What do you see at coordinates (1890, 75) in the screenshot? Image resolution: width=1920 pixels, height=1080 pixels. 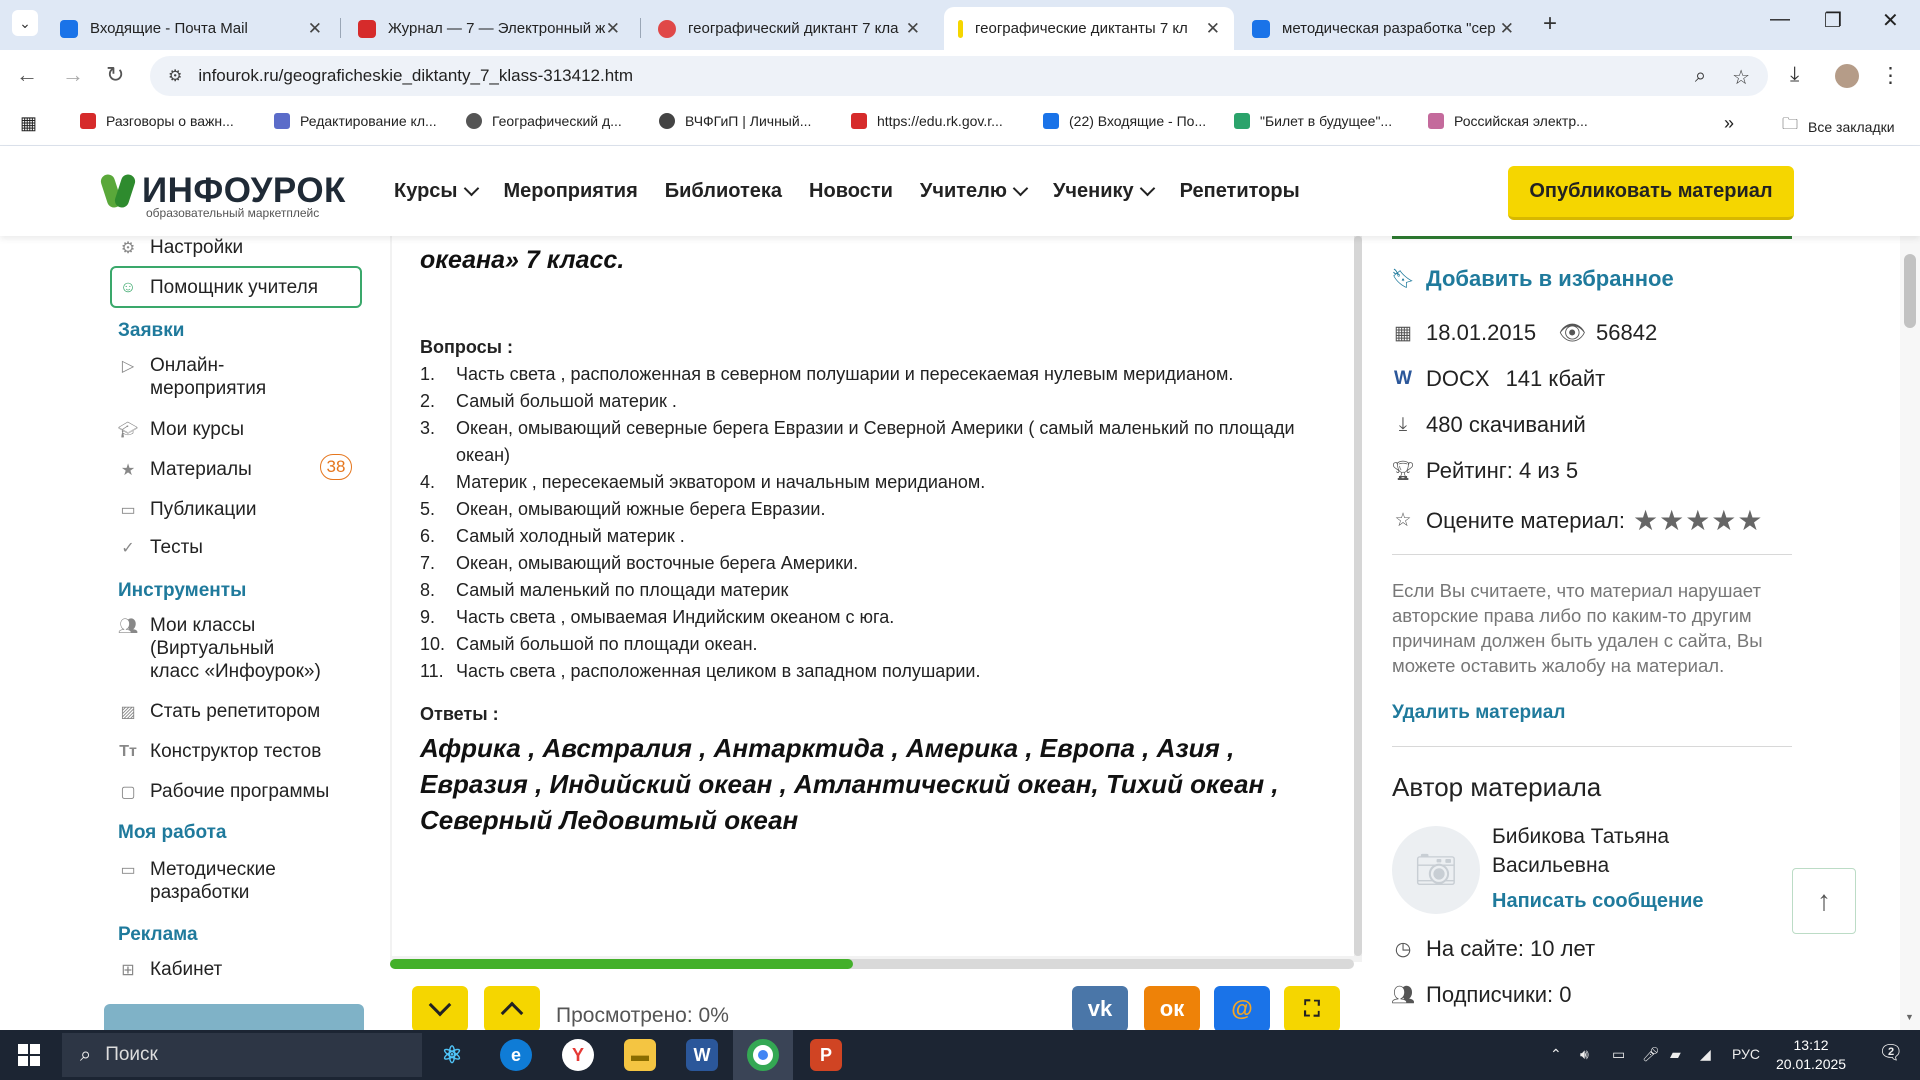 I see `more-menu-icon: ⋮` at bounding box center [1890, 75].